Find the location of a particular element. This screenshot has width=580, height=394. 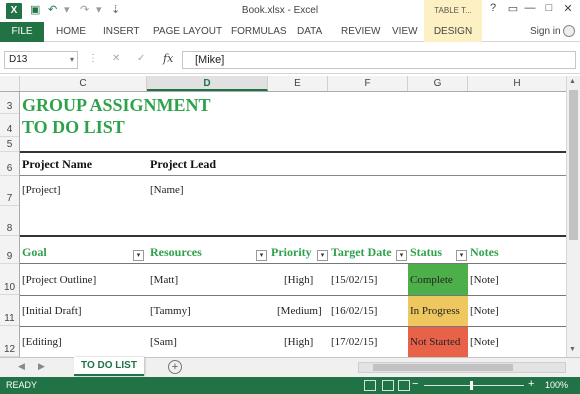

sheet-tab-active: TO DO LIST is located at coordinates (109, 366).